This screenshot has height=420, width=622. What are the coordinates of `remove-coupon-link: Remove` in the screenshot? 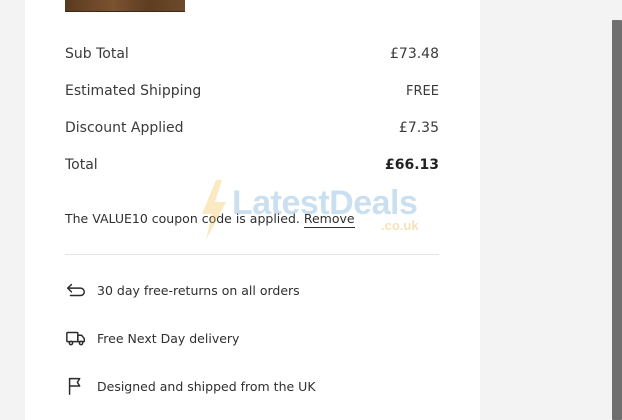 It's located at (329, 219).